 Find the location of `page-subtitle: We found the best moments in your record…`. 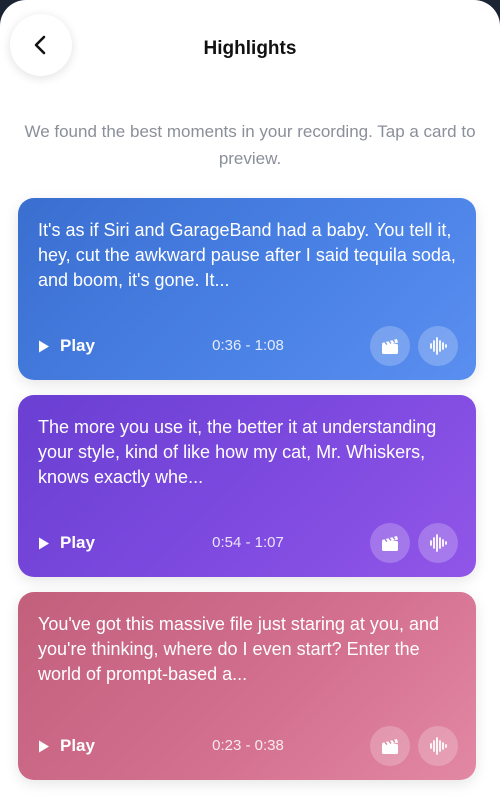

page-subtitle: We found the best moments in your record… is located at coordinates (250, 145).